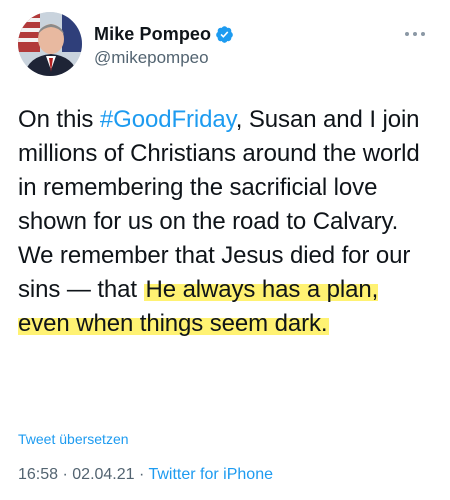 The width and height of the screenshot is (450, 500). Describe the element at coordinates (38, 474) in the screenshot. I see `tweet-time: 16:58` at that location.